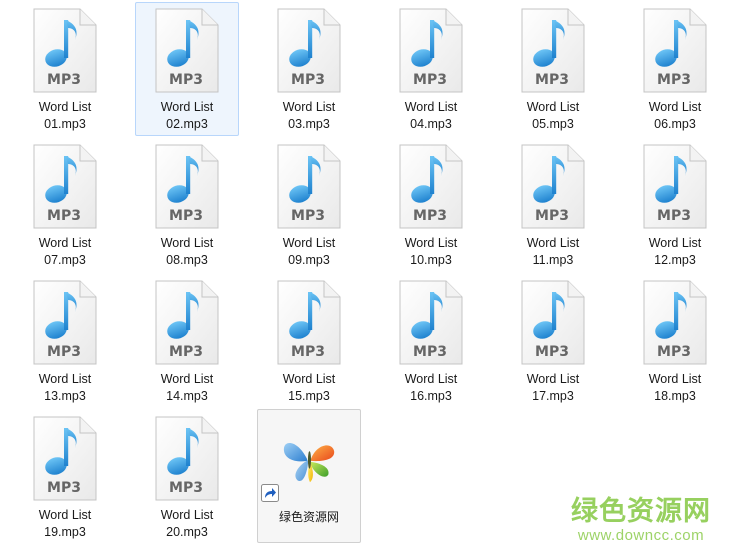  Describe the element at coordinates (187, 124) in the screenshot. I see `file-name-line2: 02.mp3` at that location.